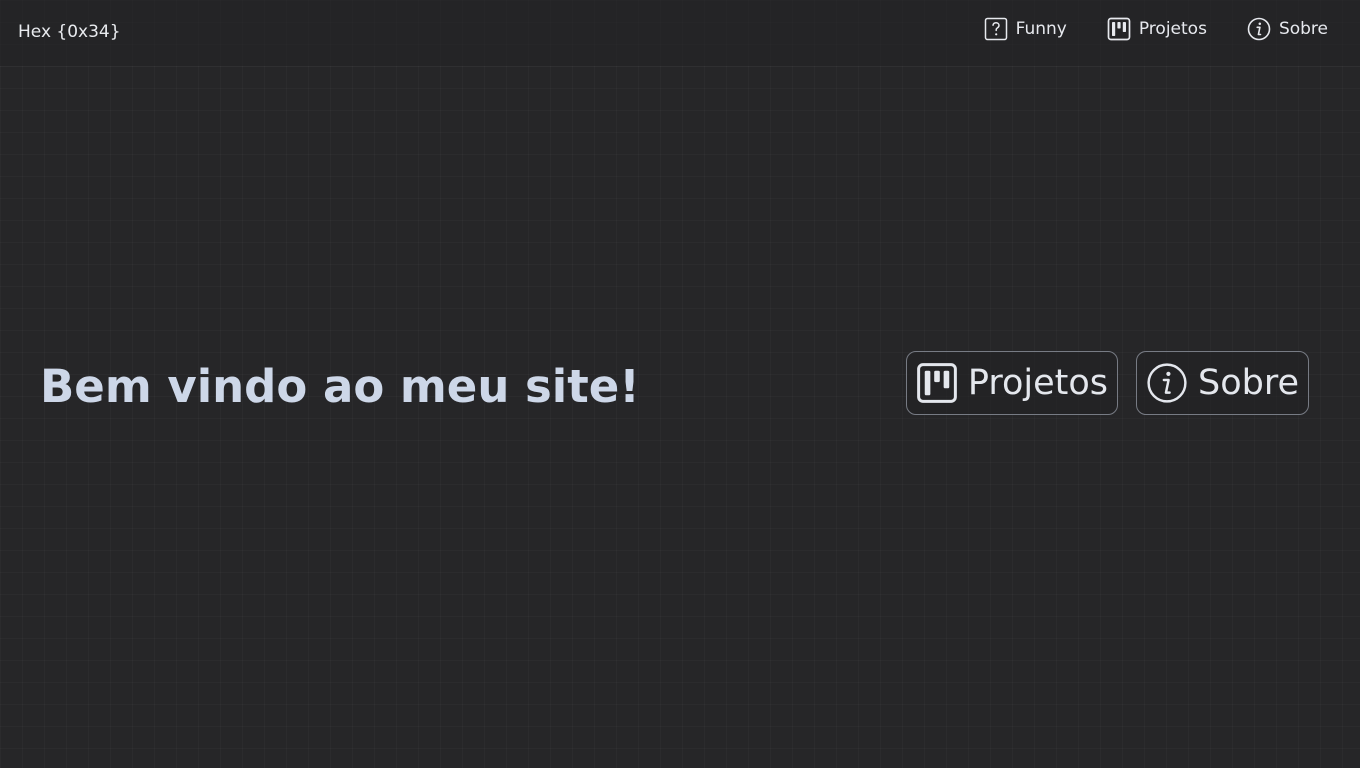  What do you see at coordinates (69, 32) in the screenshot?
I see `site-brand: Hex {0x34}` at bounding box center [69, 32].